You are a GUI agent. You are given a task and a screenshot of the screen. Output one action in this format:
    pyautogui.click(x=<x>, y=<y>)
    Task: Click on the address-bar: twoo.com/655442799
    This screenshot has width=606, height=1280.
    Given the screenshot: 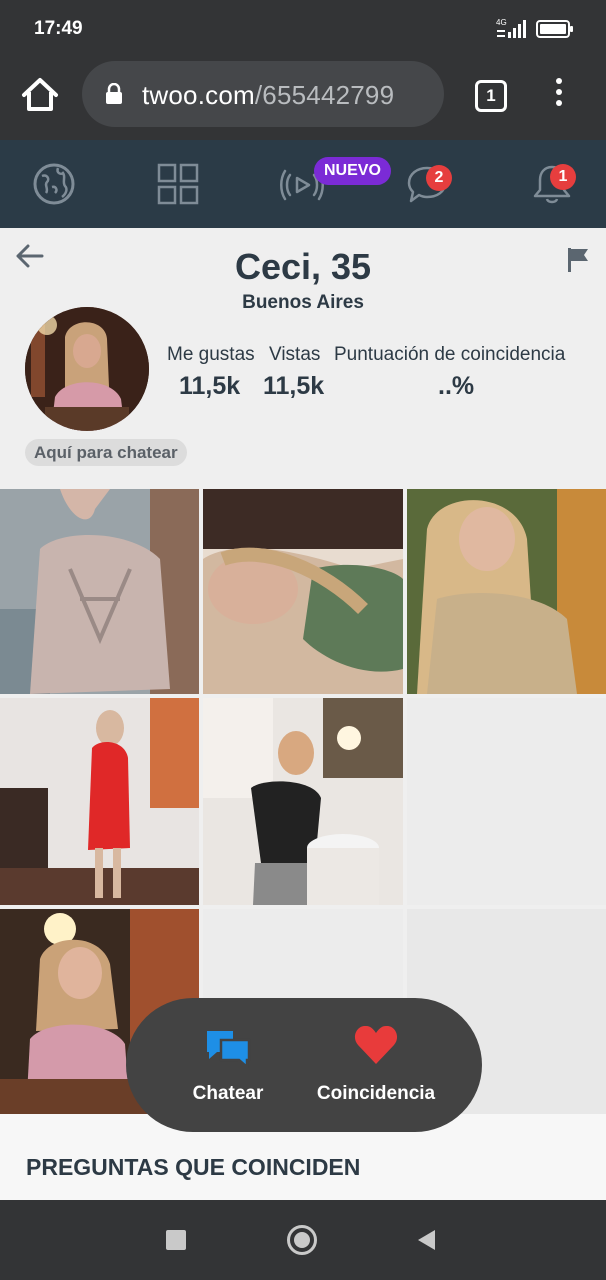 What is the action you would take?
    pyautogui.click(x=263, y=94)
    